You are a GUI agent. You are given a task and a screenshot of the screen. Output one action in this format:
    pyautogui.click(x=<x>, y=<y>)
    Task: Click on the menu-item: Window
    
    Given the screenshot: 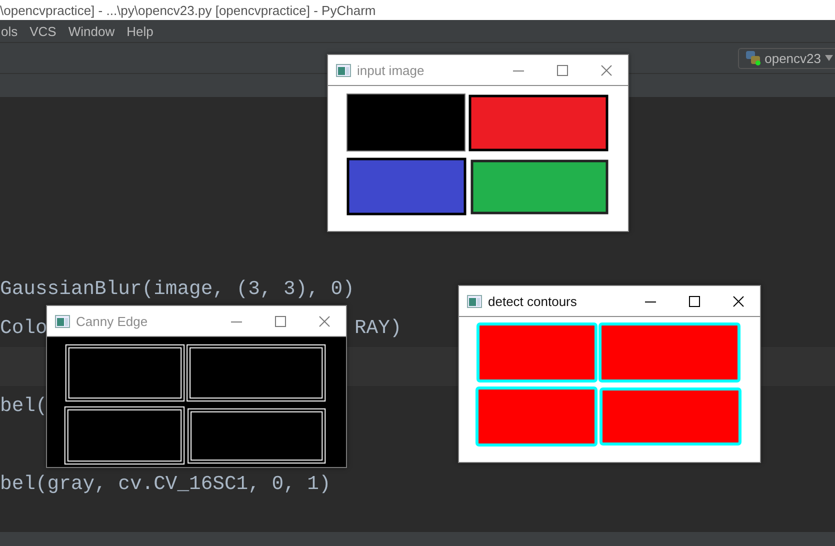 What is the action you would take?
    pyautogui.click(x=91, y=31)
    